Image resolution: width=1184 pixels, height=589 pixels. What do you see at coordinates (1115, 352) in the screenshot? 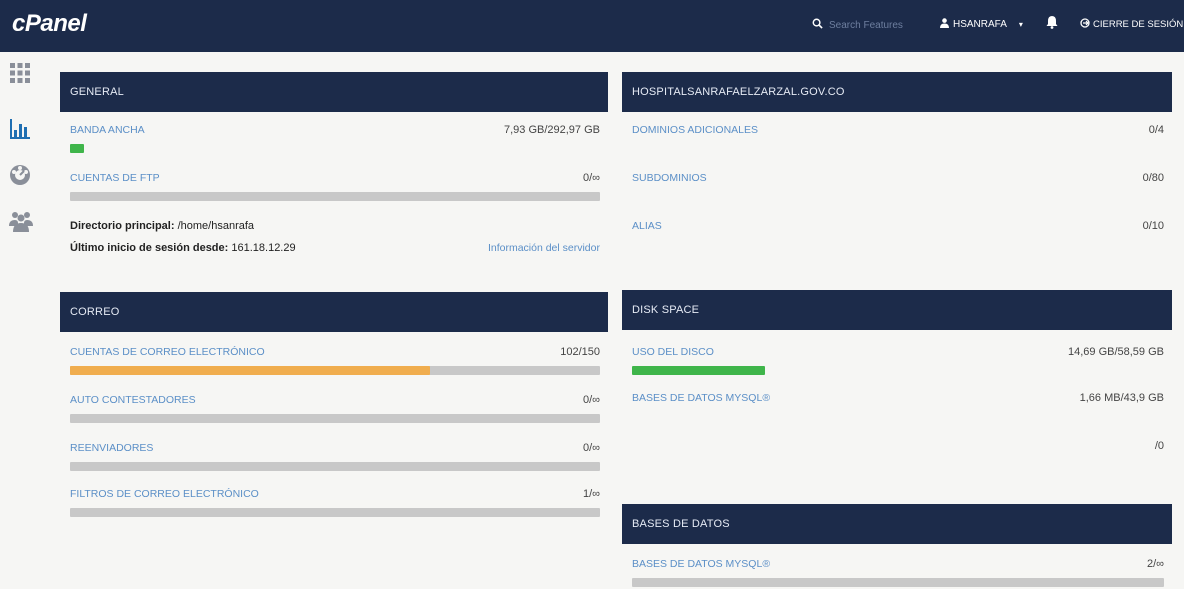
I see `disk-usage-value: 14,69 GB/58,59 GB` at bounding box center [1115, 352].